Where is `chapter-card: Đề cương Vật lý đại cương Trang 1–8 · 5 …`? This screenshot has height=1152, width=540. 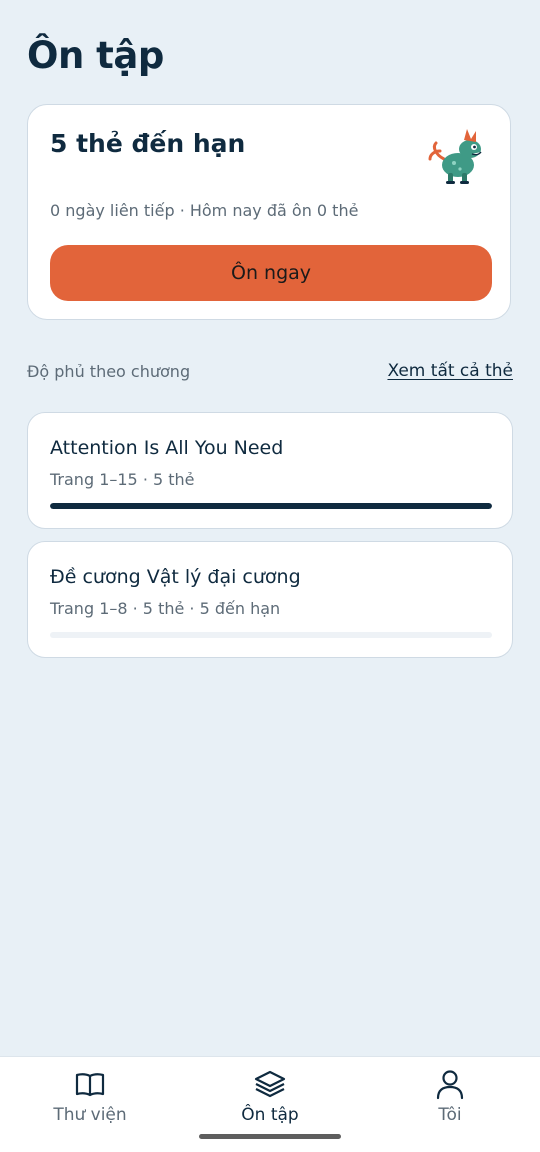
chapter-card: Đề cương Vật lý đại cương Trang 1–8 · 5 … is located at coordinates (270, 599).